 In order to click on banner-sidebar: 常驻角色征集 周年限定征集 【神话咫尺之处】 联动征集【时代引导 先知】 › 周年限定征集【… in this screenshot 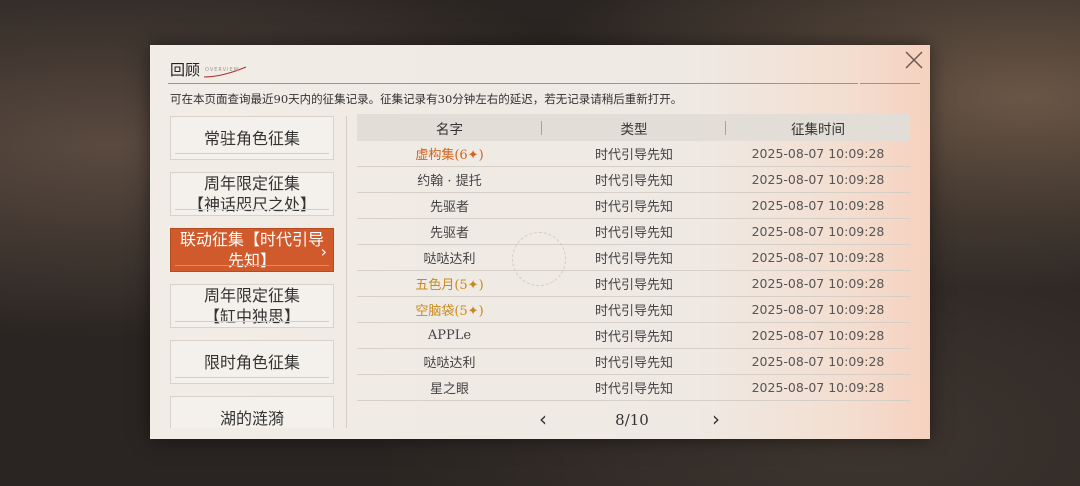, I will do `click(253, 272)`.